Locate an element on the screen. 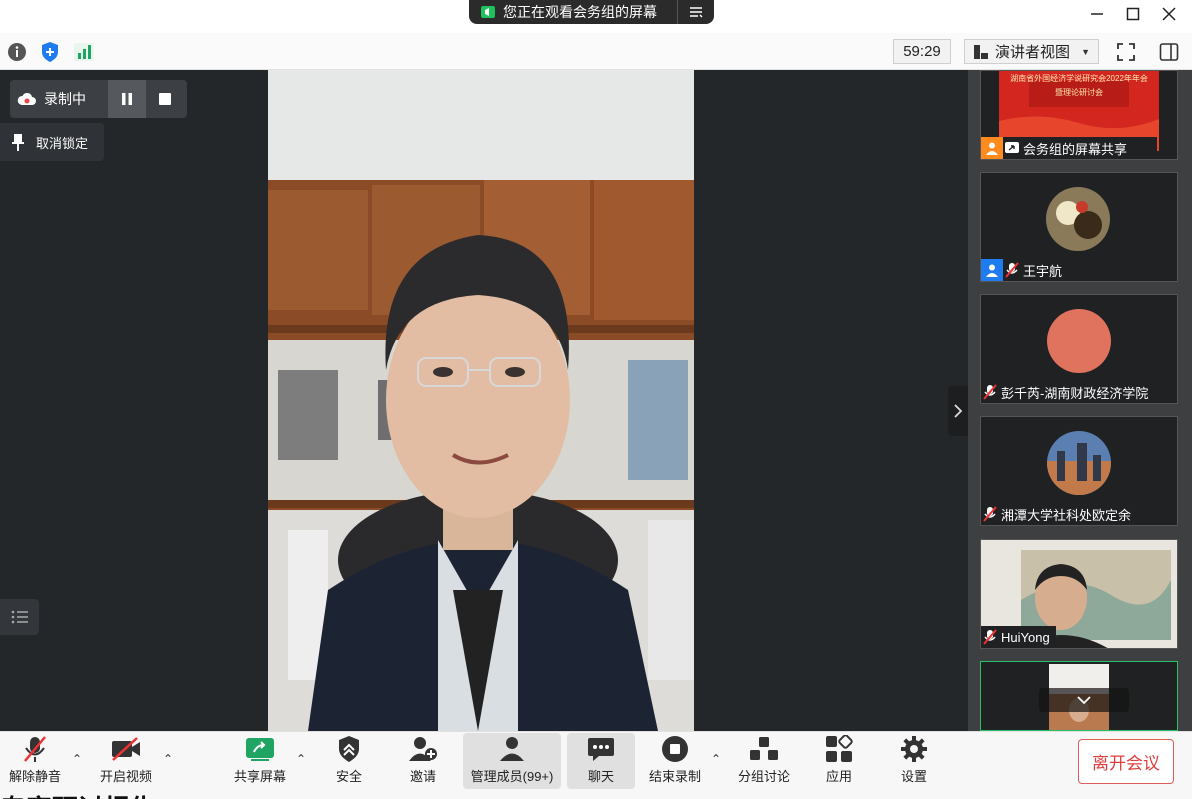 This screenshot has width=1192, height=799. speaker-view-icon is located at coordinates (981, 51).